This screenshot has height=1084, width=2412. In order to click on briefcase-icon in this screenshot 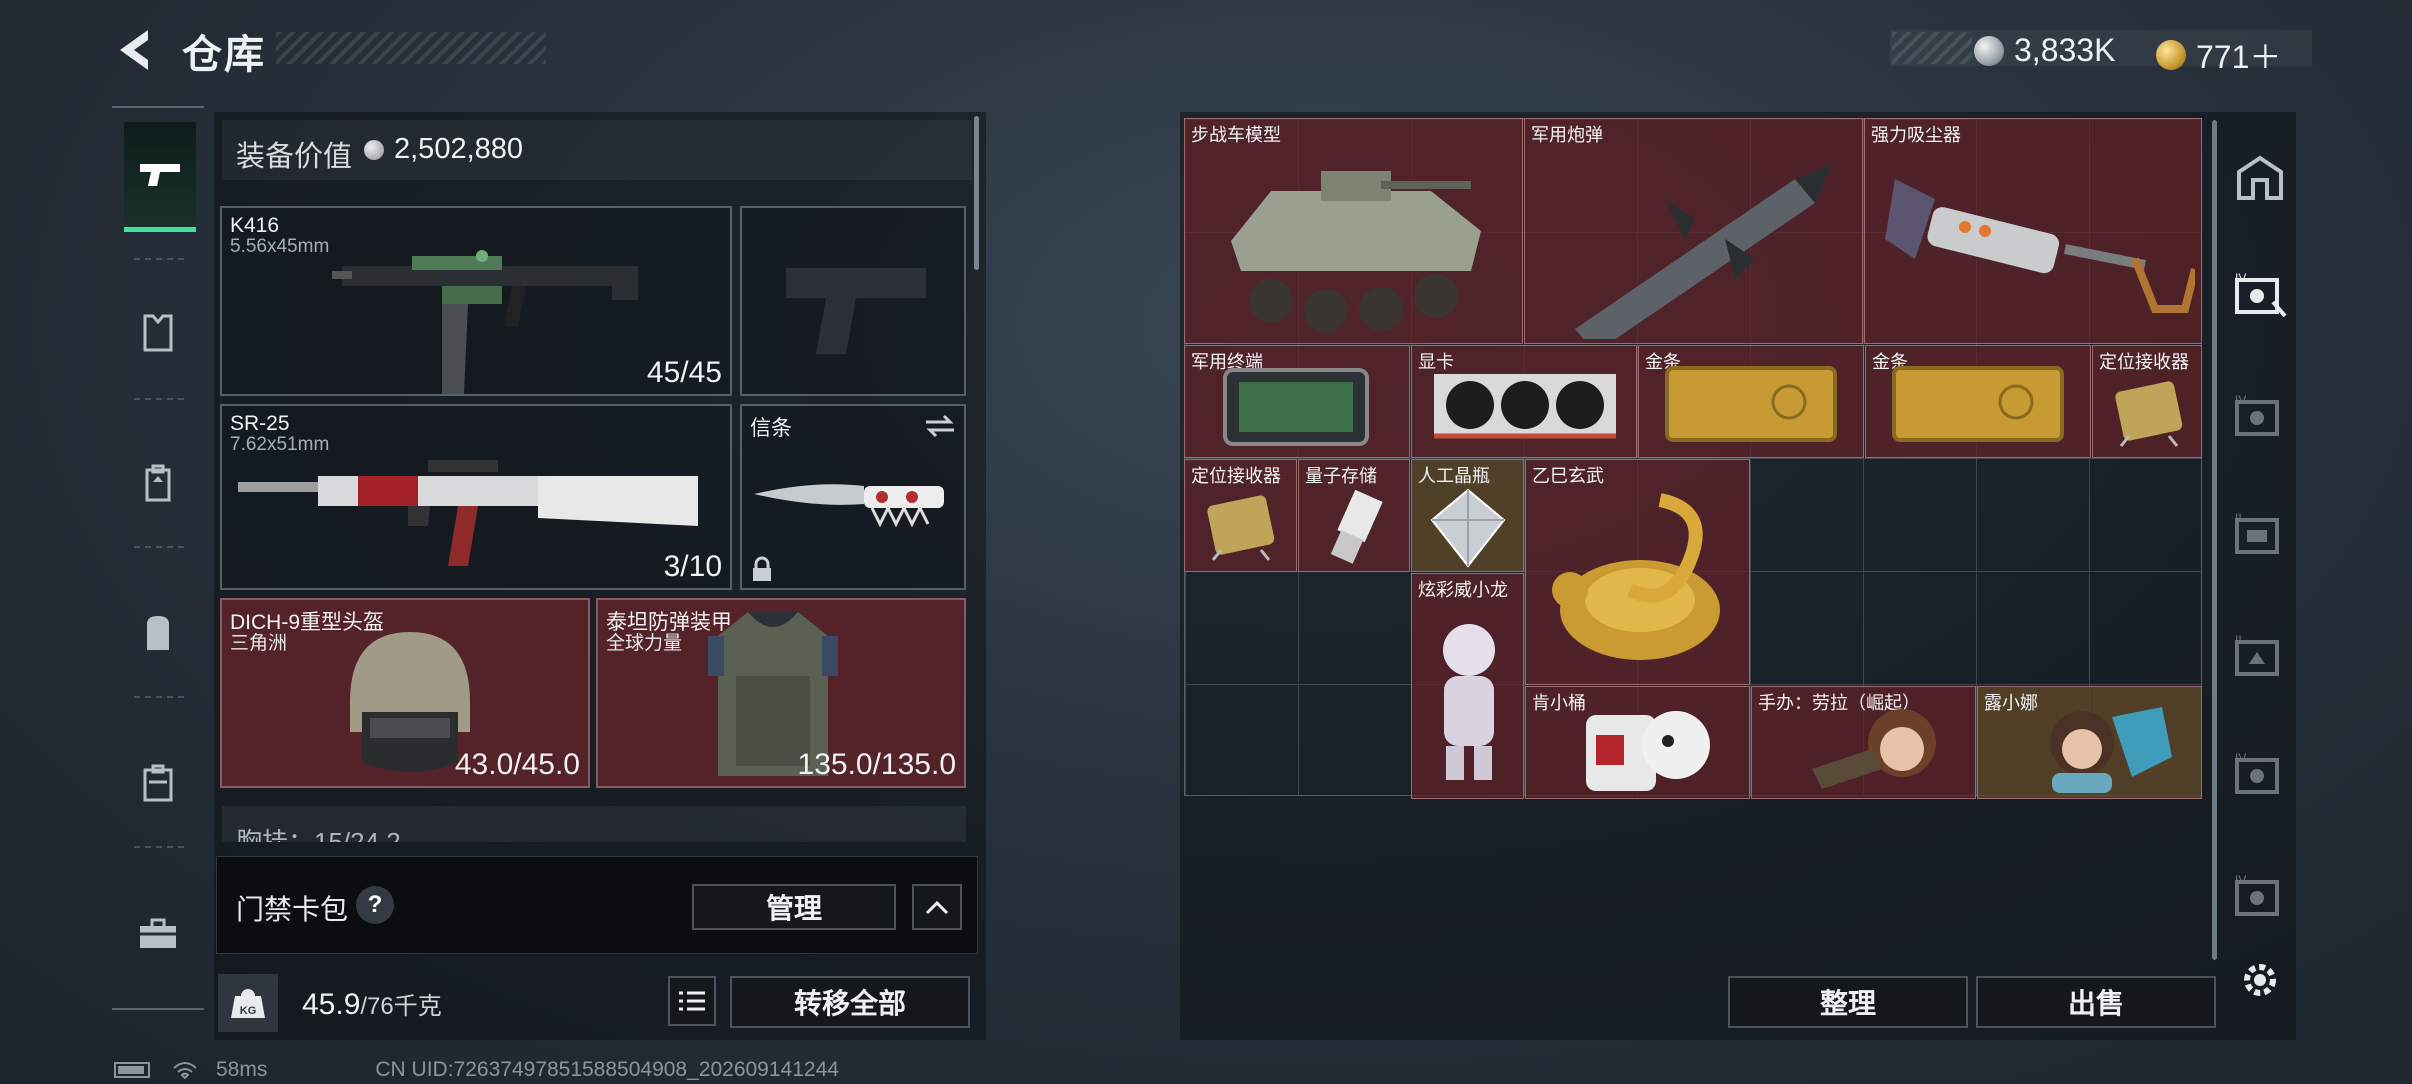, I will do `click(158, 933)`.